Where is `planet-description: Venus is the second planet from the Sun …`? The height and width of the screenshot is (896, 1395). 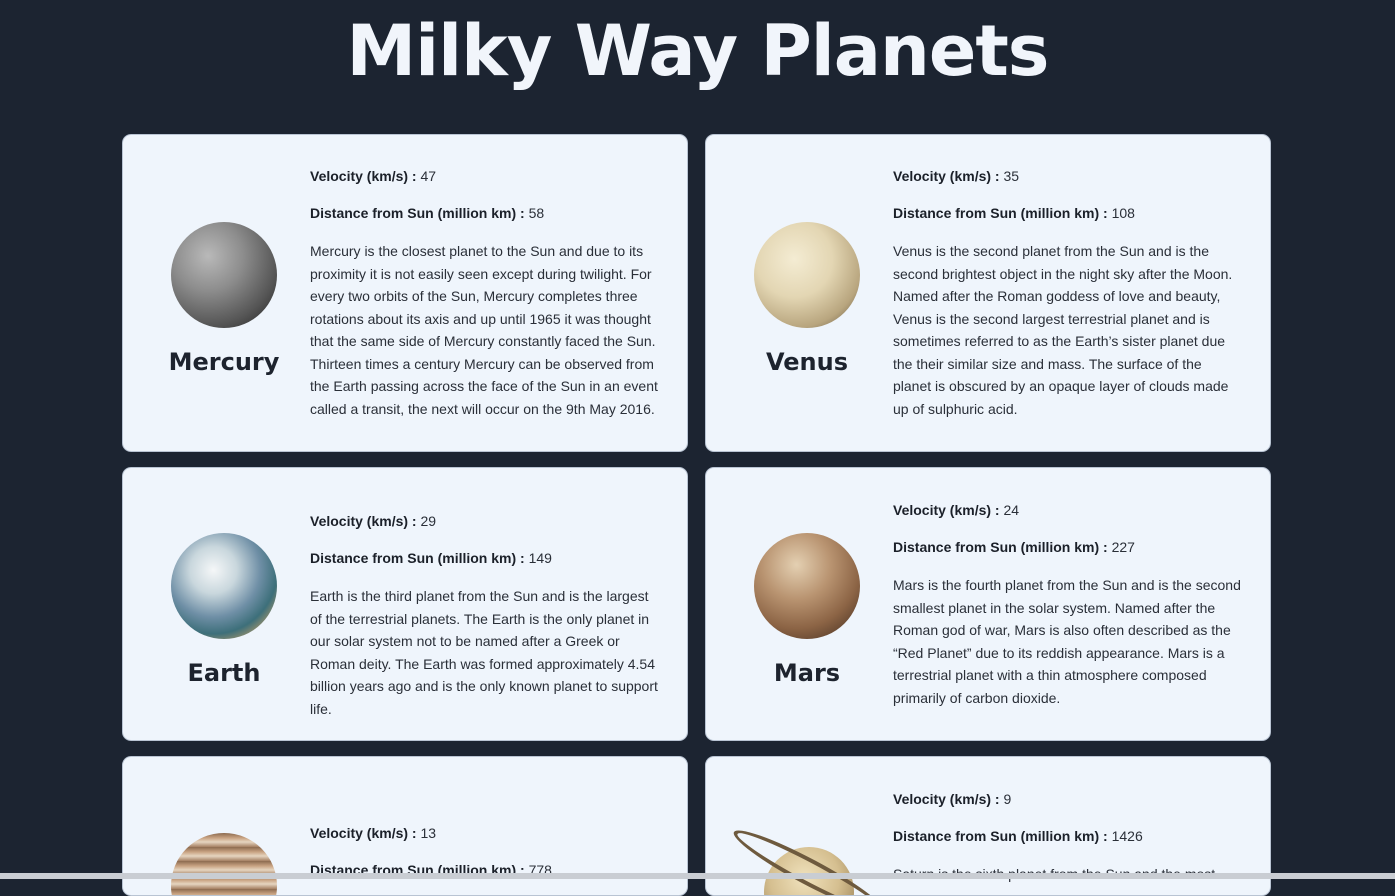
planet-description: Venus is the second planet from the Sun … is located at coordinates (1063, 330).